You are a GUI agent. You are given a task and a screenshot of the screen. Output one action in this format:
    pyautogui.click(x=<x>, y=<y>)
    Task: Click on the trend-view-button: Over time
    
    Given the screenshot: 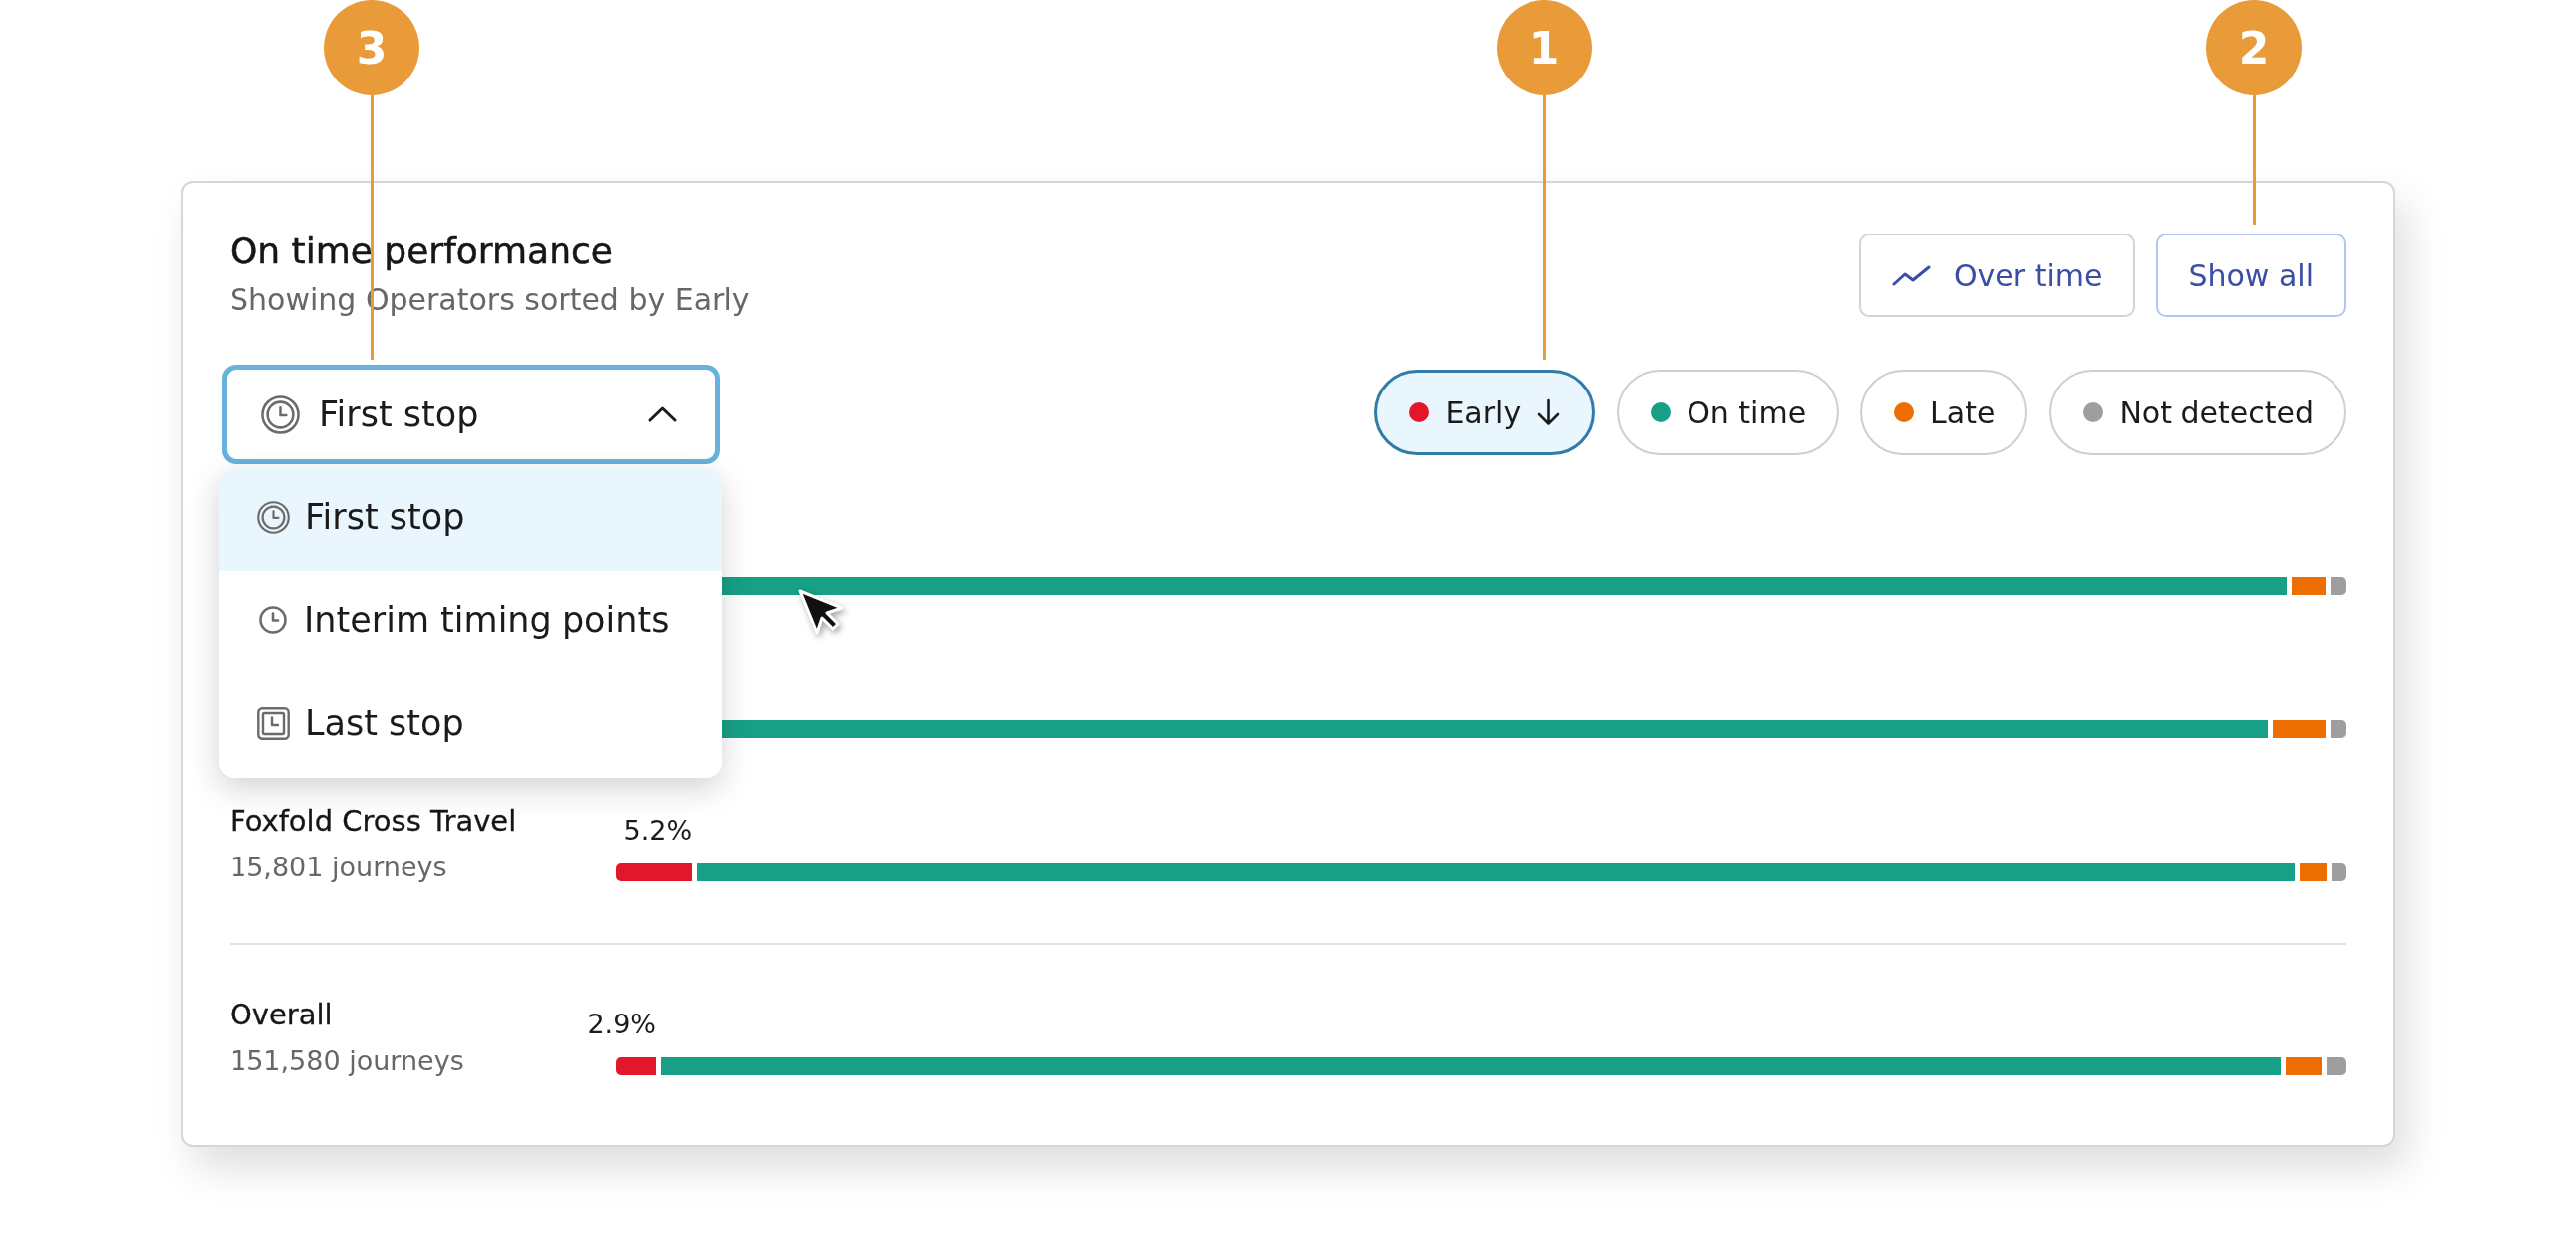 What is the action you would take?
    pyautogui.click(x=1997, y=275)
    